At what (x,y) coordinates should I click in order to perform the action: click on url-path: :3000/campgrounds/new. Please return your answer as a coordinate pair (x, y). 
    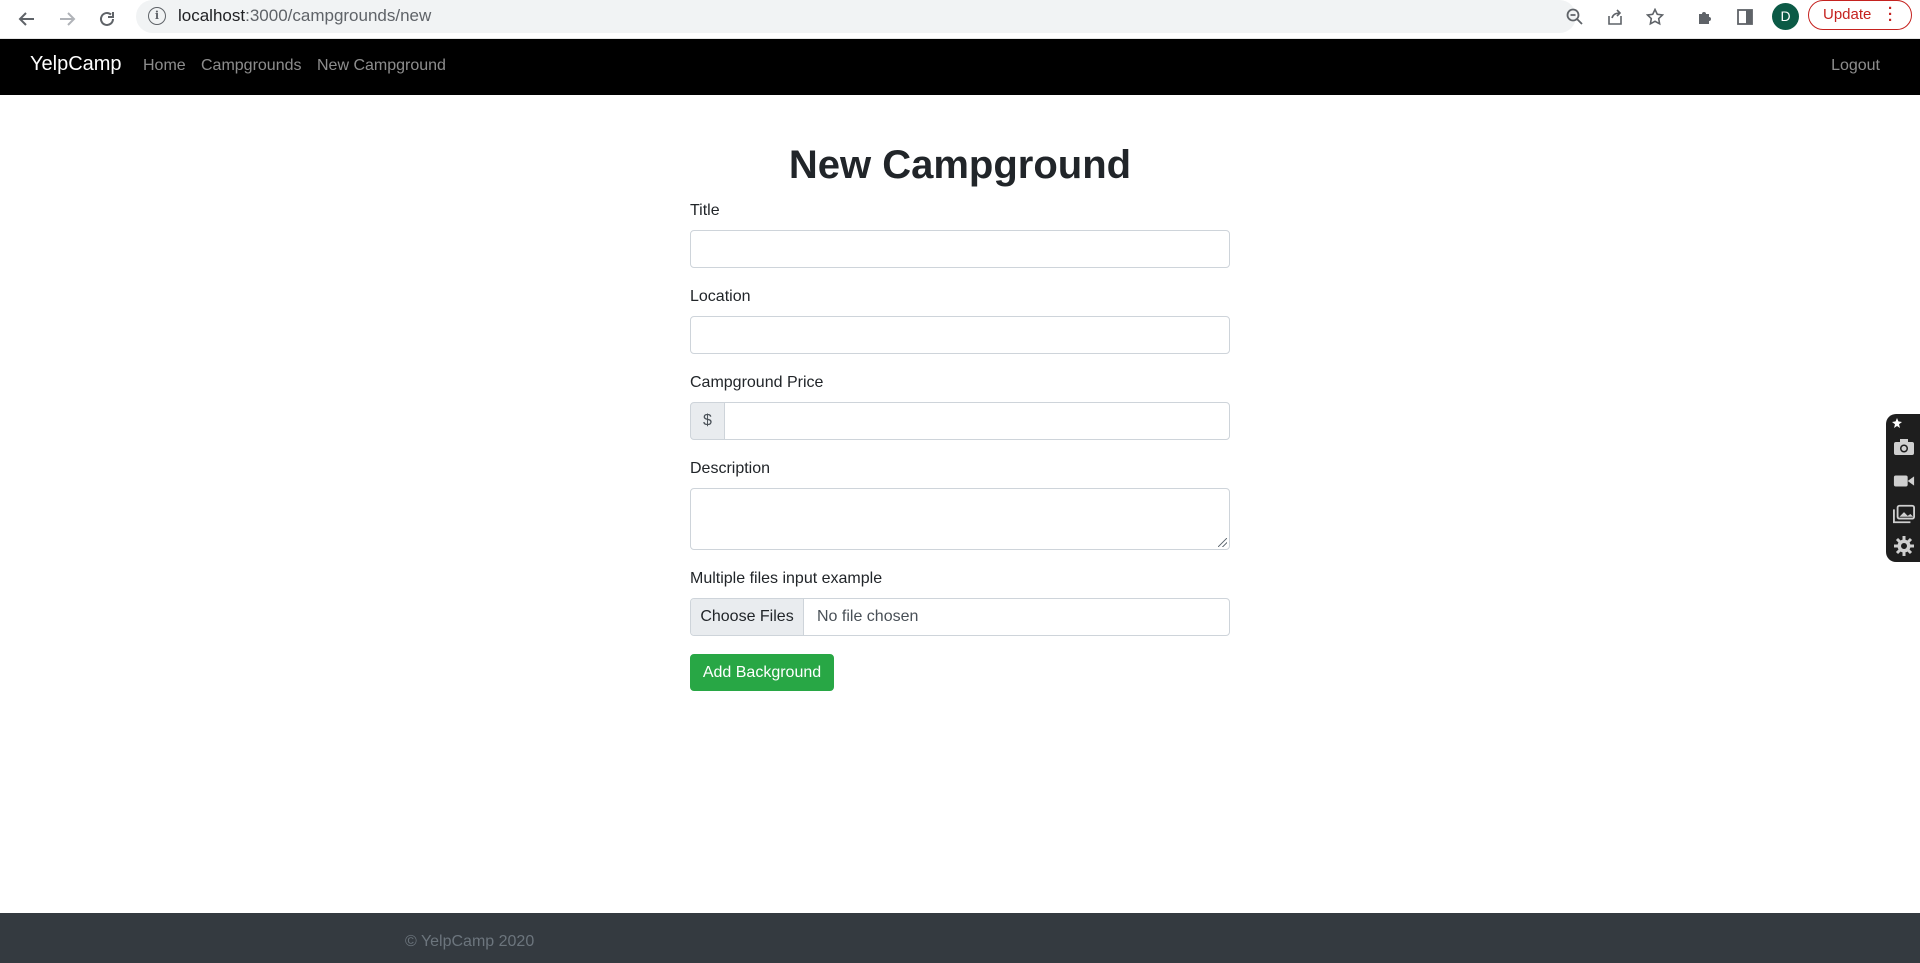
    Looking at the image, I should click on (338, 15).